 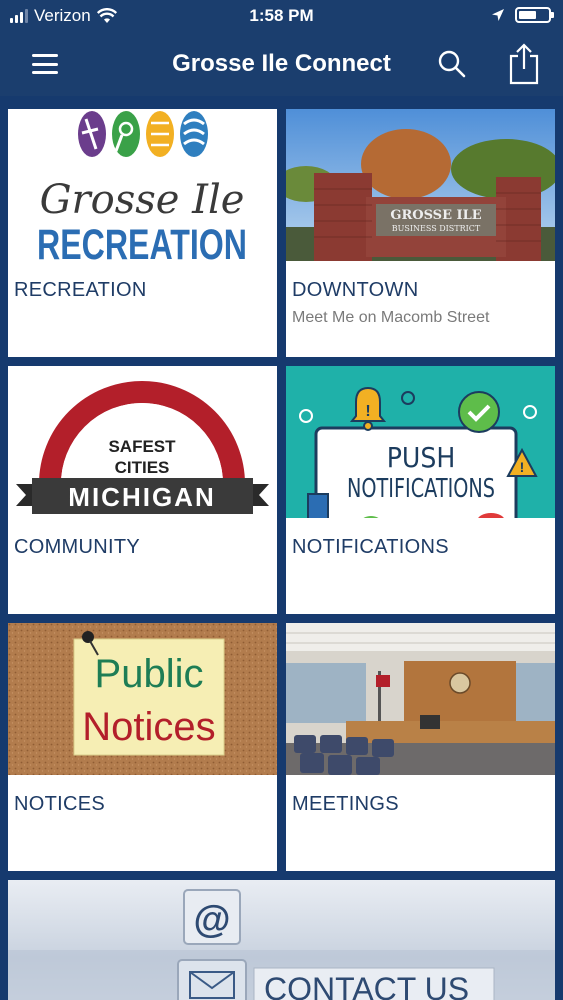 I want to click on safest-cities-logo: NATIONAL COUNCIL SAFEST CITIES MICHIGAN, so click(x=142, y=442).